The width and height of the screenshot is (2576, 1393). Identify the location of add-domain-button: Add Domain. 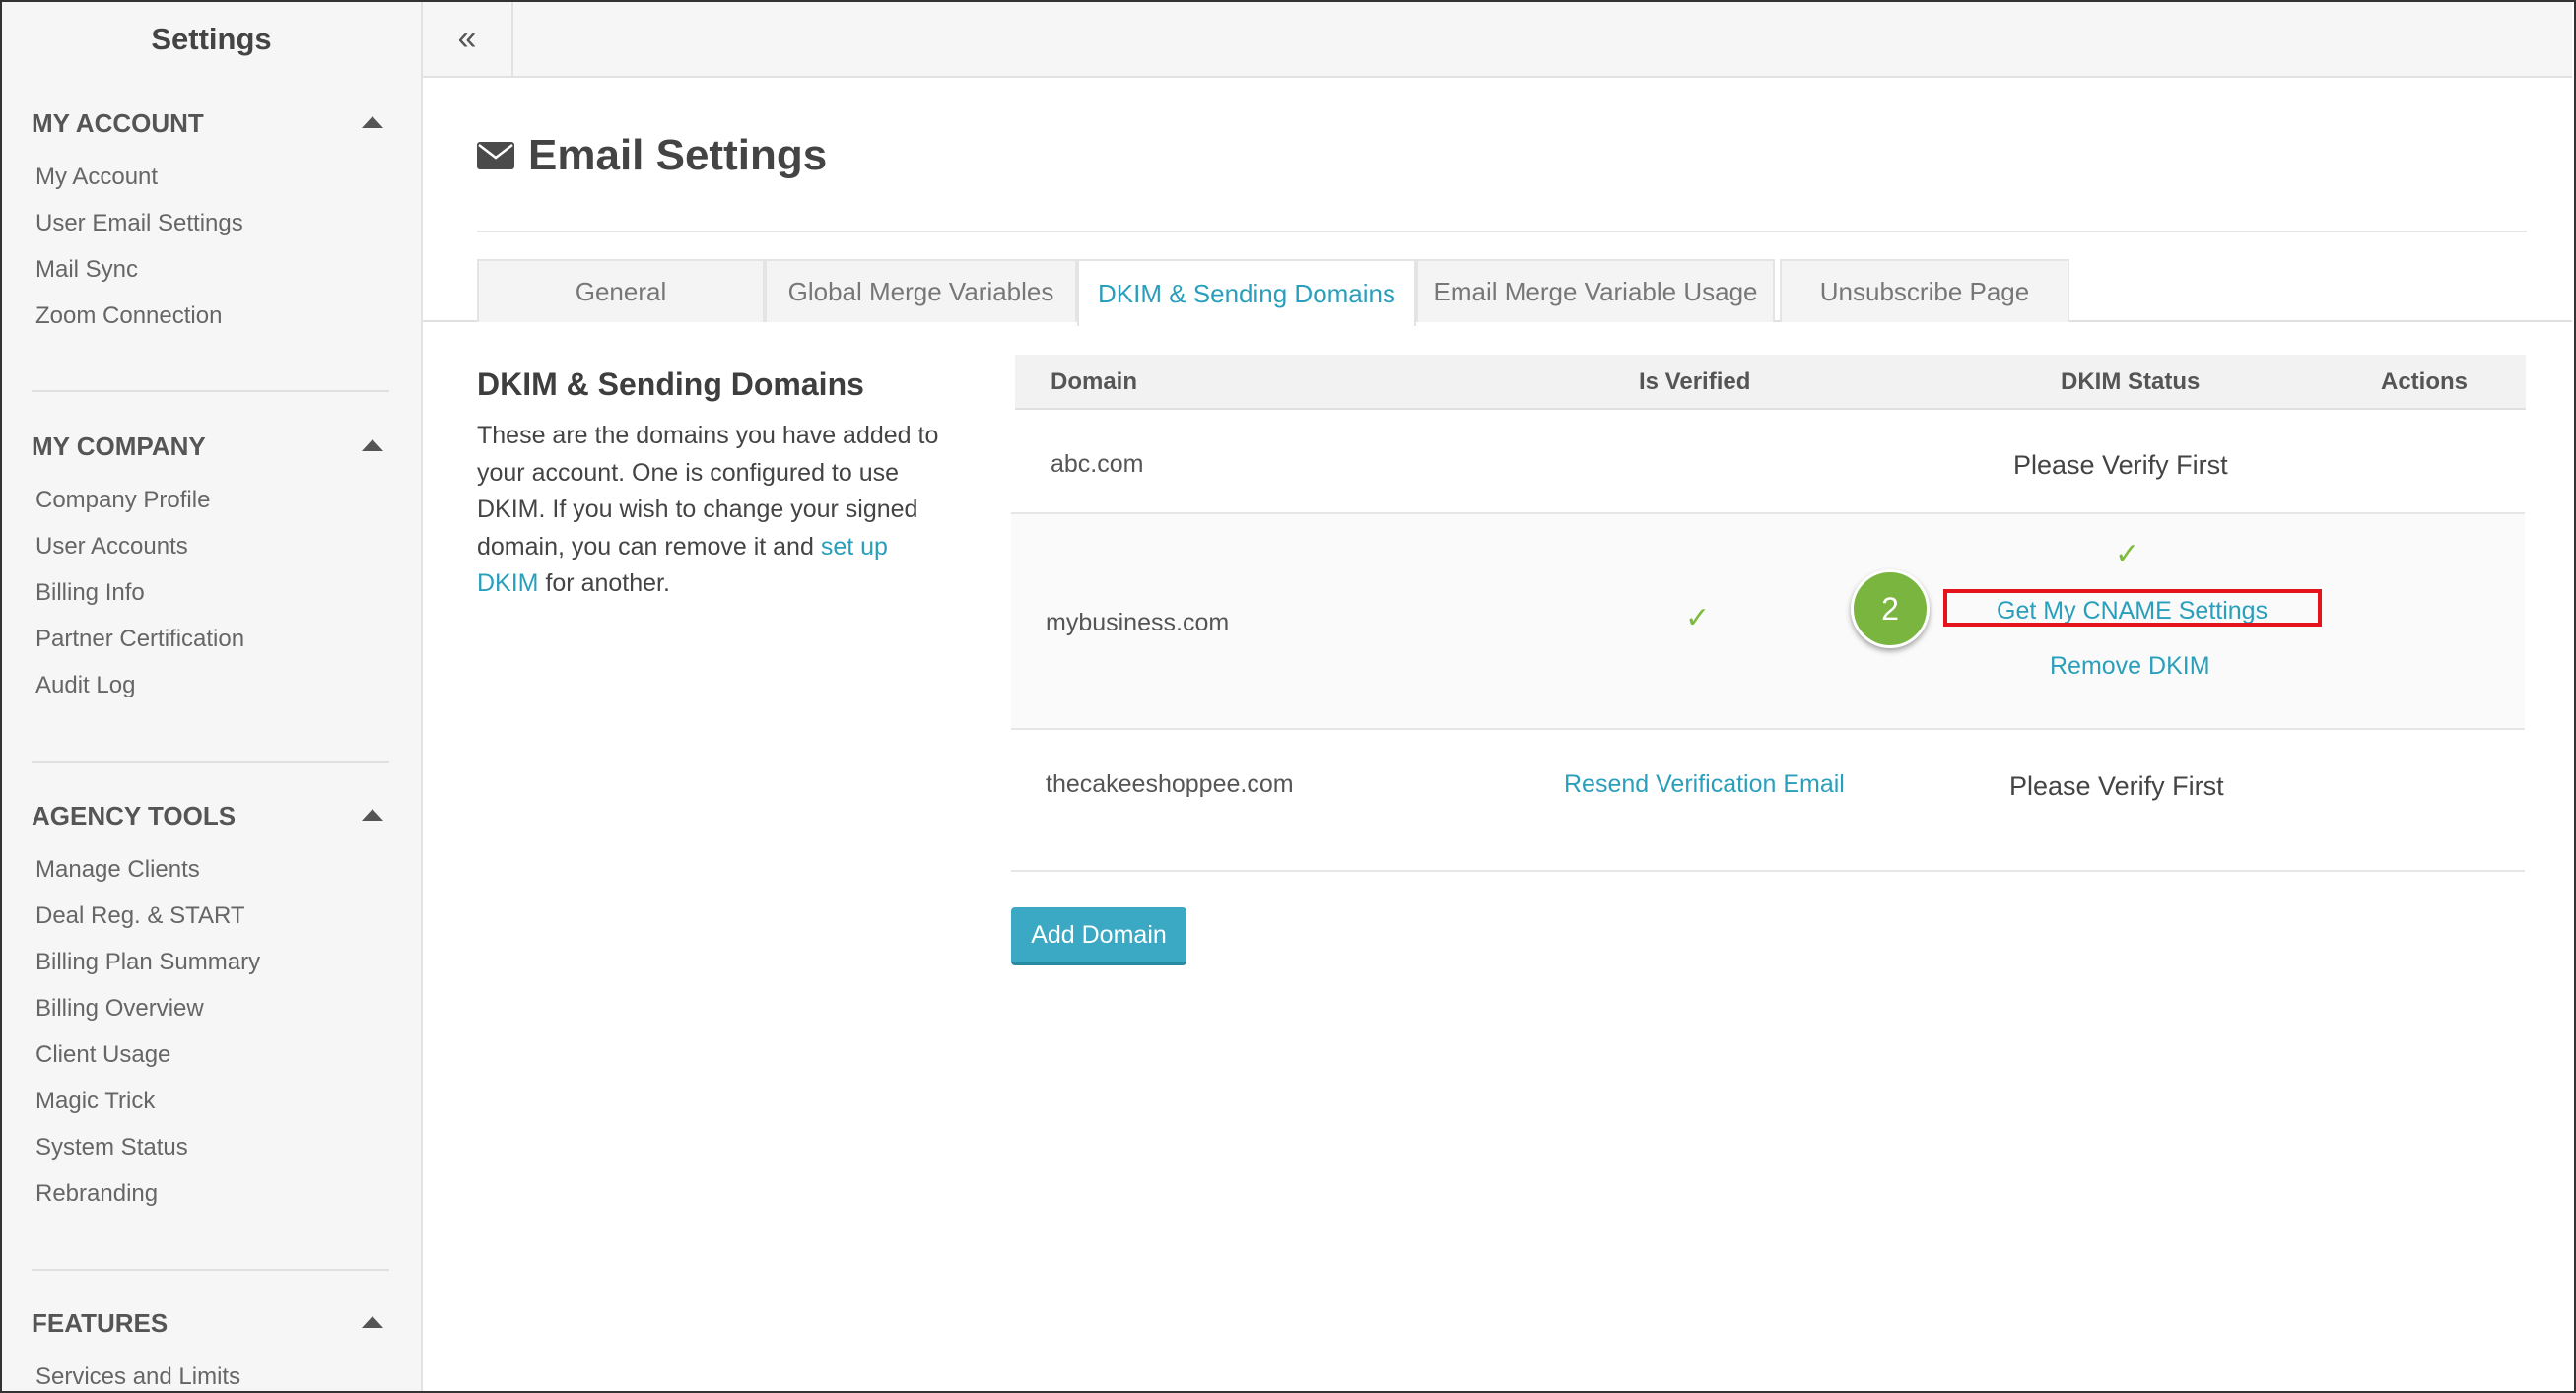
(1098, 936).